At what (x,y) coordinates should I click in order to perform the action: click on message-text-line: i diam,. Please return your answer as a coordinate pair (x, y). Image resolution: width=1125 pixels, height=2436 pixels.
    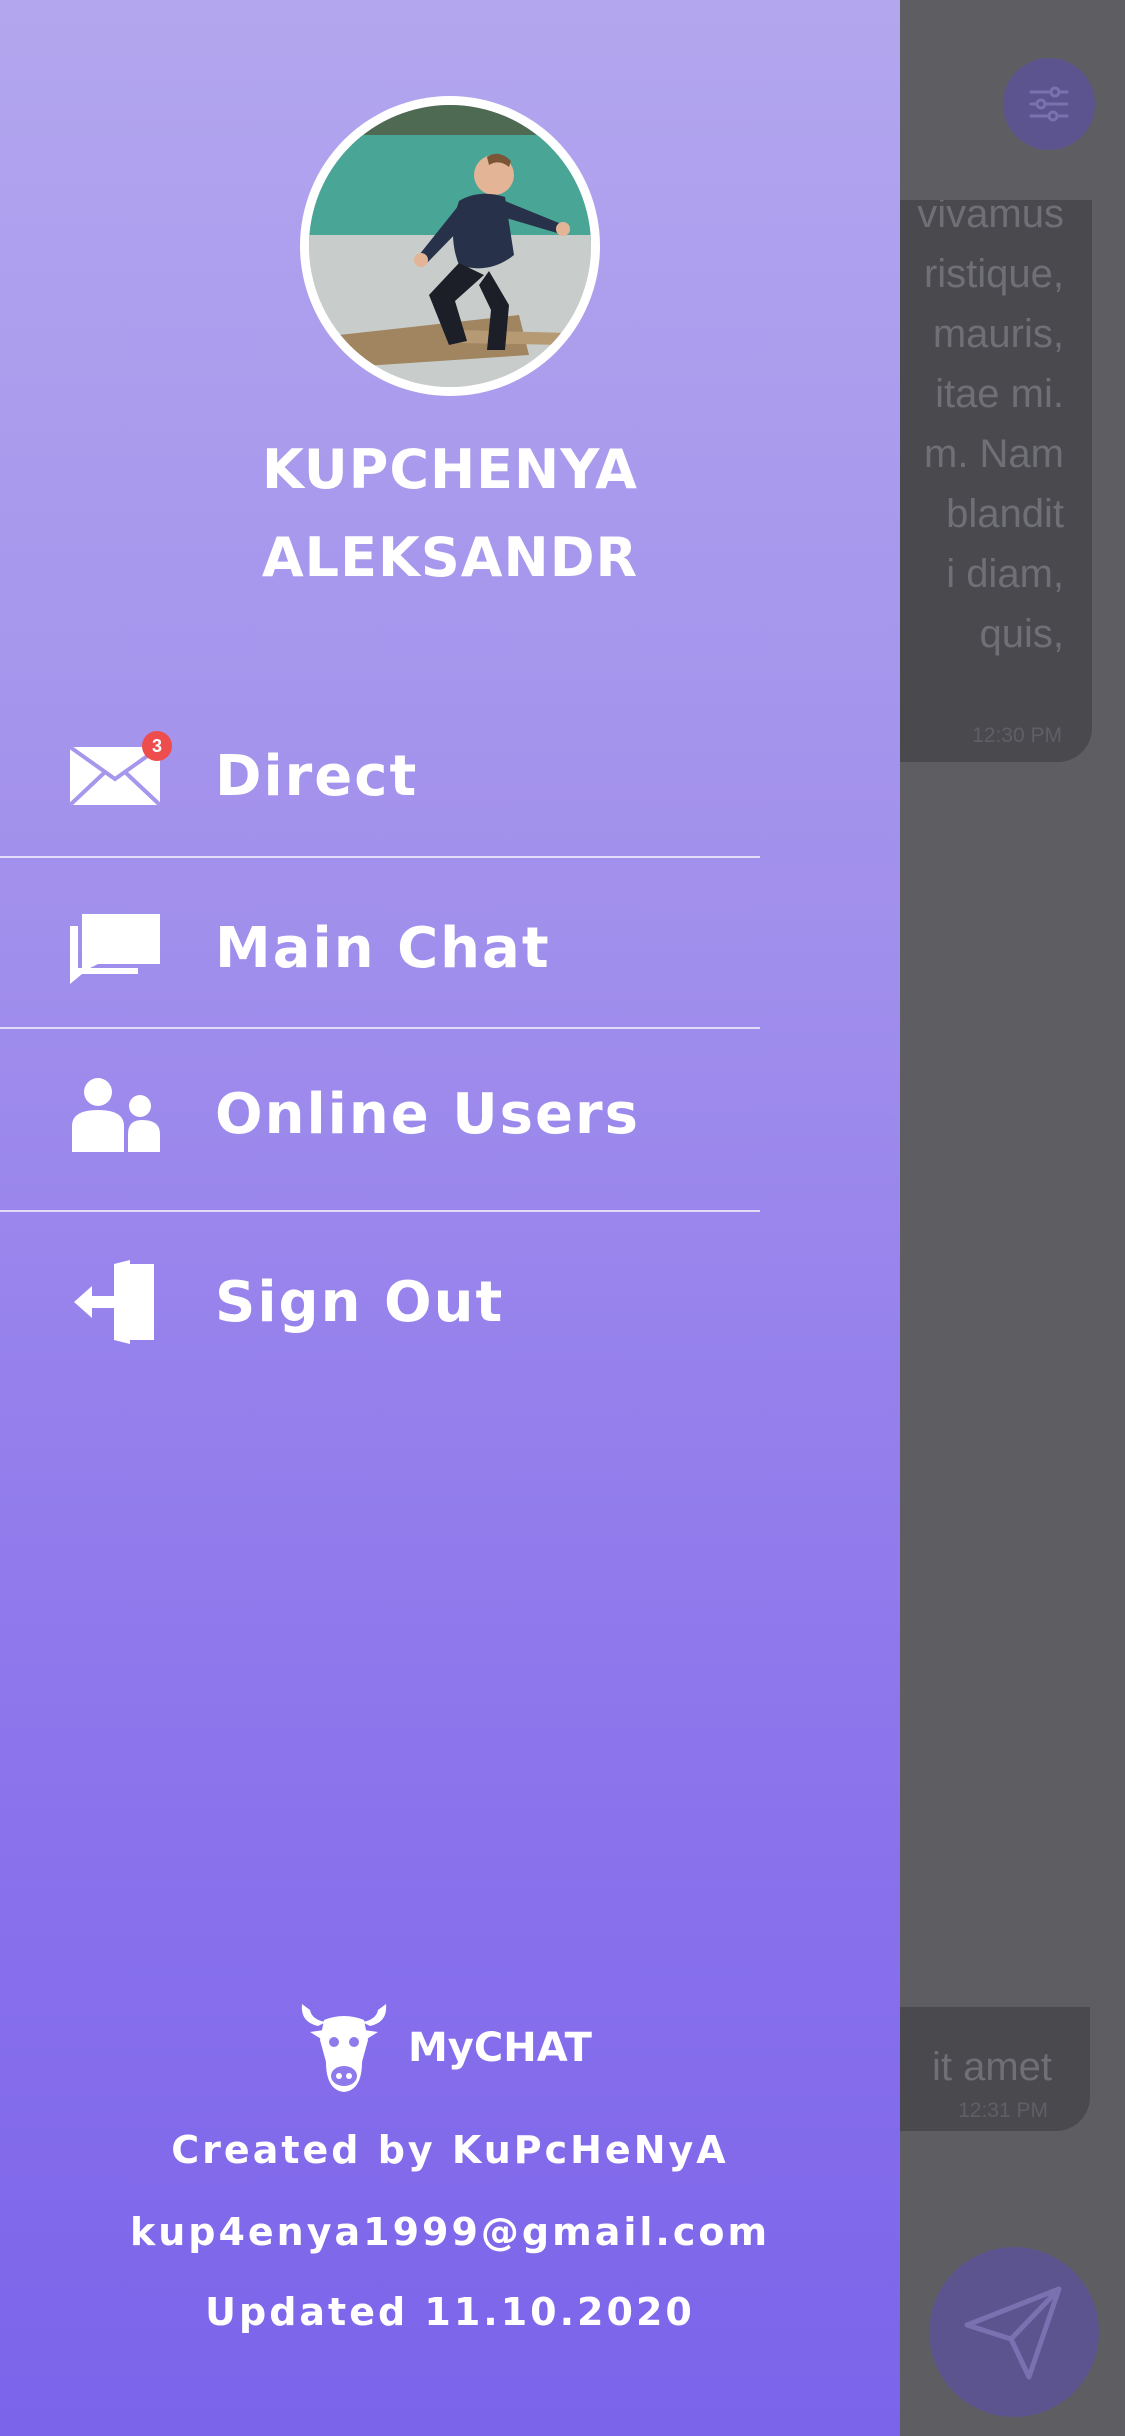
    Looking at the image, I should click on (1005, 574).